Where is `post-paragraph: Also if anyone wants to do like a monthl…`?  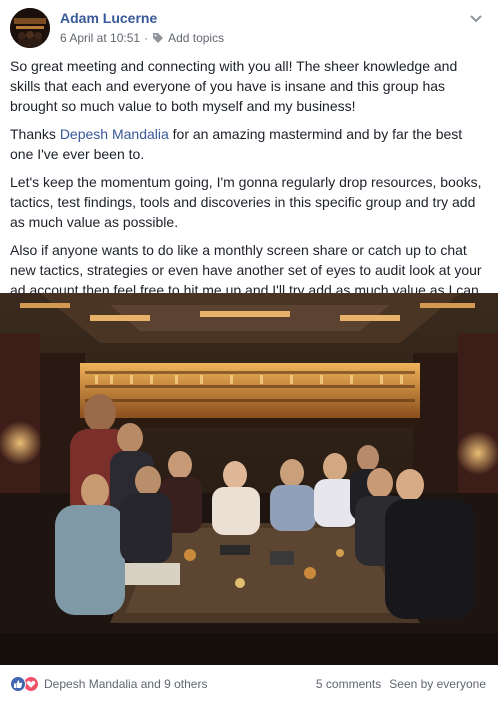 post-paragraph: Also if anyone wants to do like a monthl… is located at coordinates (246, 270).